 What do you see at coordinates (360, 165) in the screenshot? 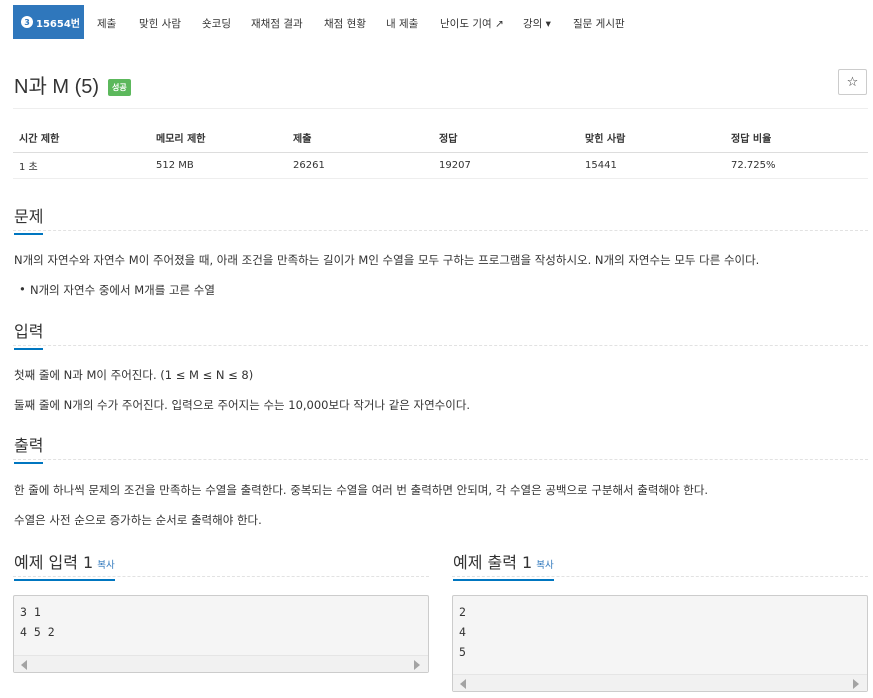
I see `cell-submissions: 26261` at bounding box center [360, 165].